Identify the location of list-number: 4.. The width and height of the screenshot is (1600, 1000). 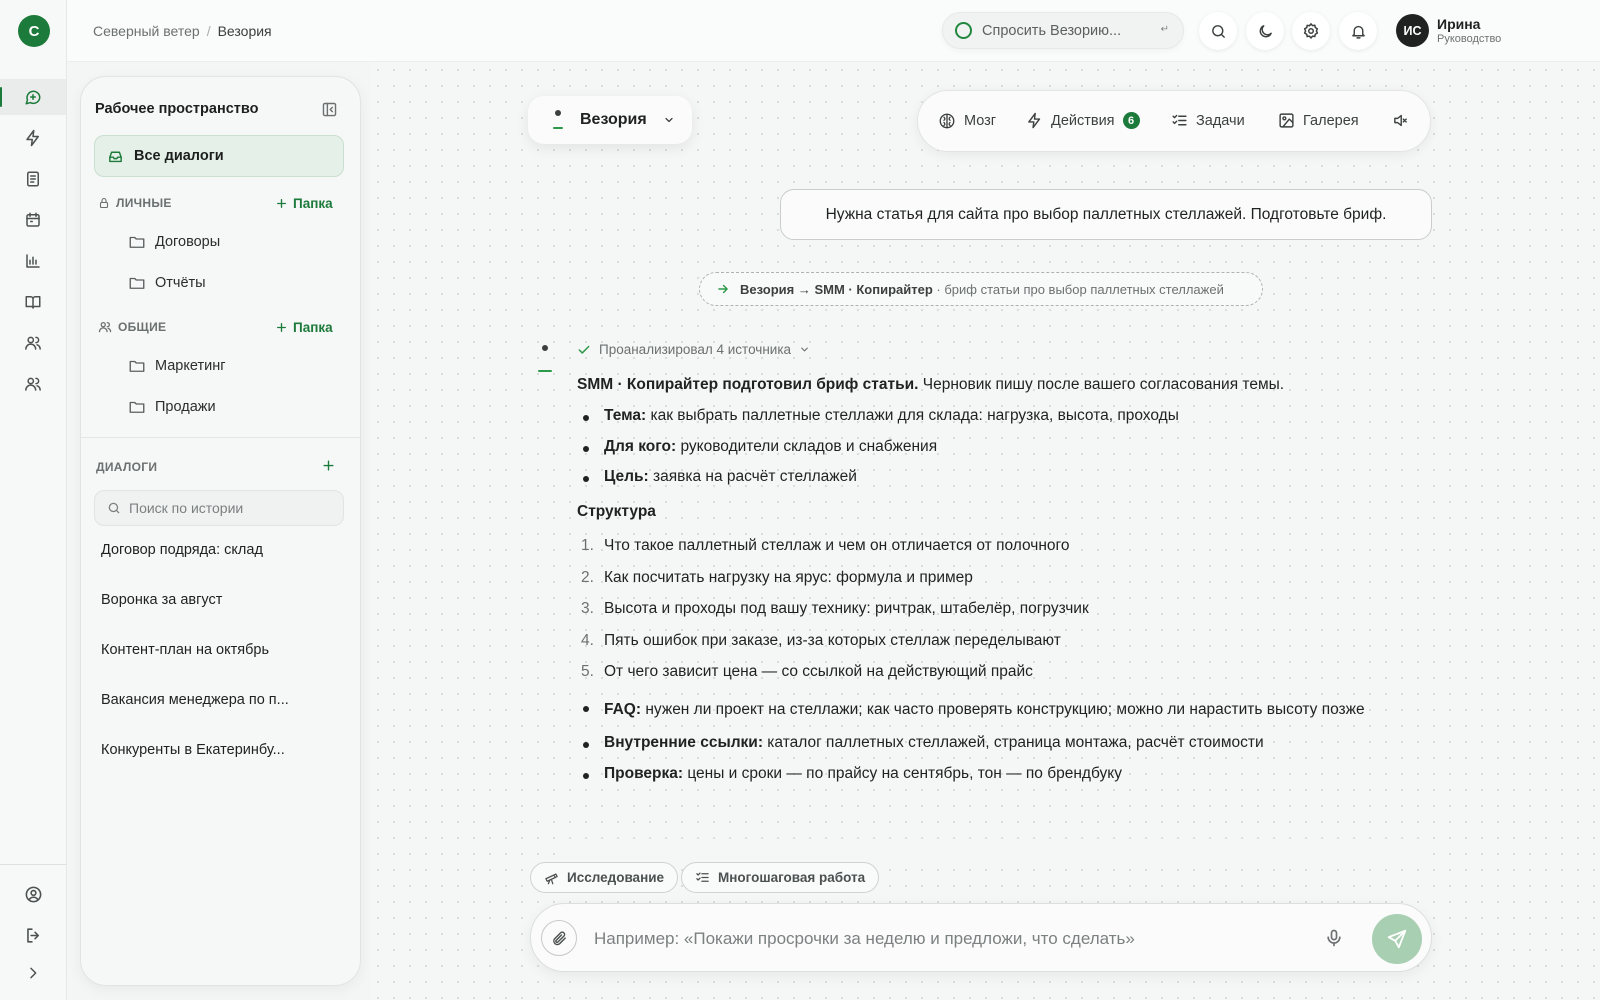
(587, 640).